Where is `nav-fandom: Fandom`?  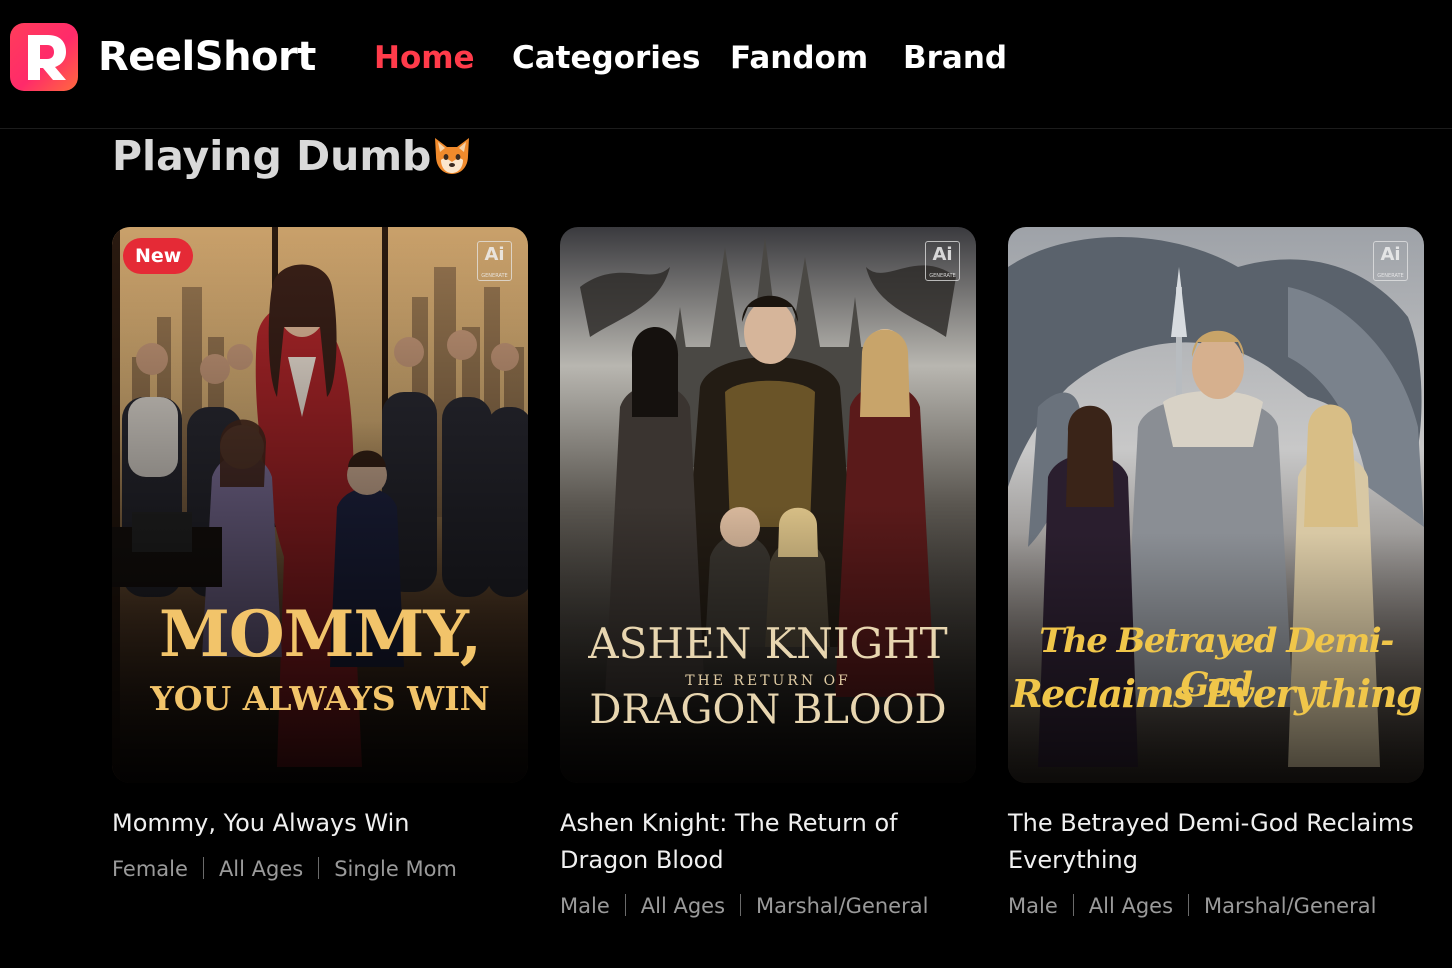
nav-fandom: Fandom is located at coordinates (799, 58).